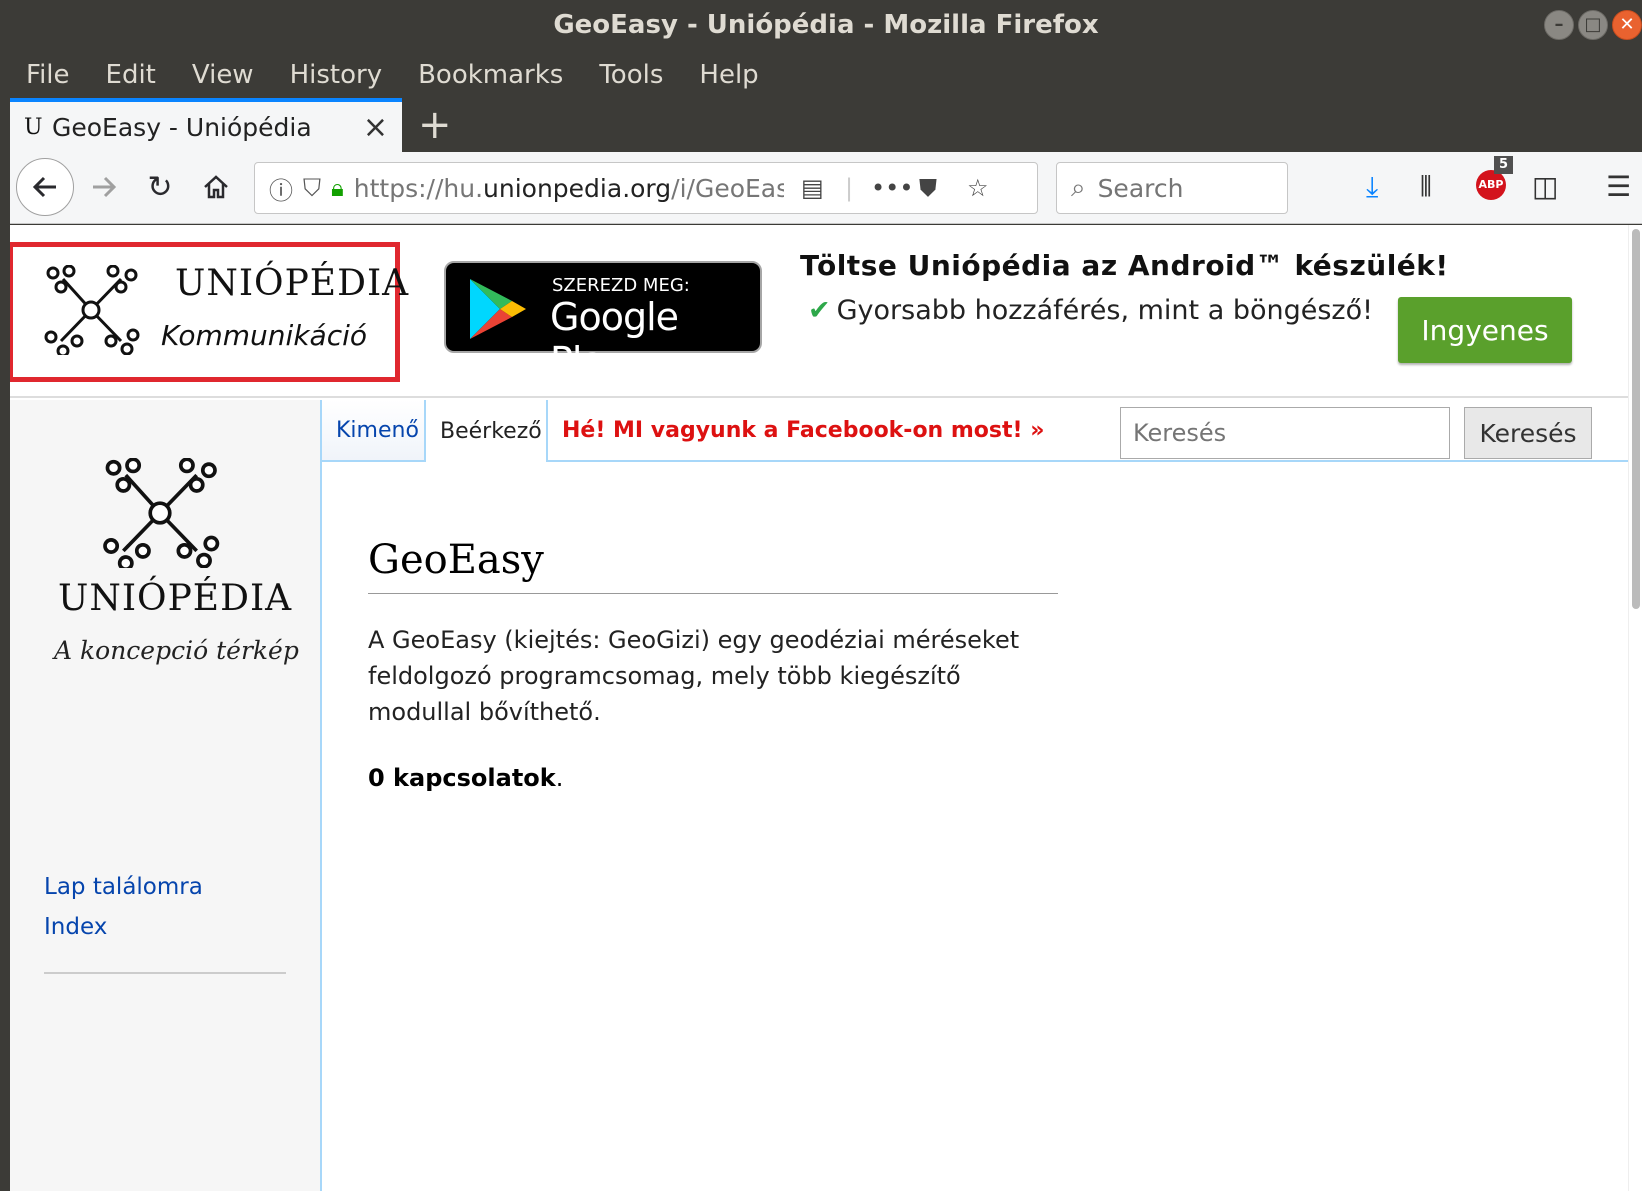 This screenshot has height=1191, width=1642. I want to click on page-actions-icon: •••, so click(892, 188).